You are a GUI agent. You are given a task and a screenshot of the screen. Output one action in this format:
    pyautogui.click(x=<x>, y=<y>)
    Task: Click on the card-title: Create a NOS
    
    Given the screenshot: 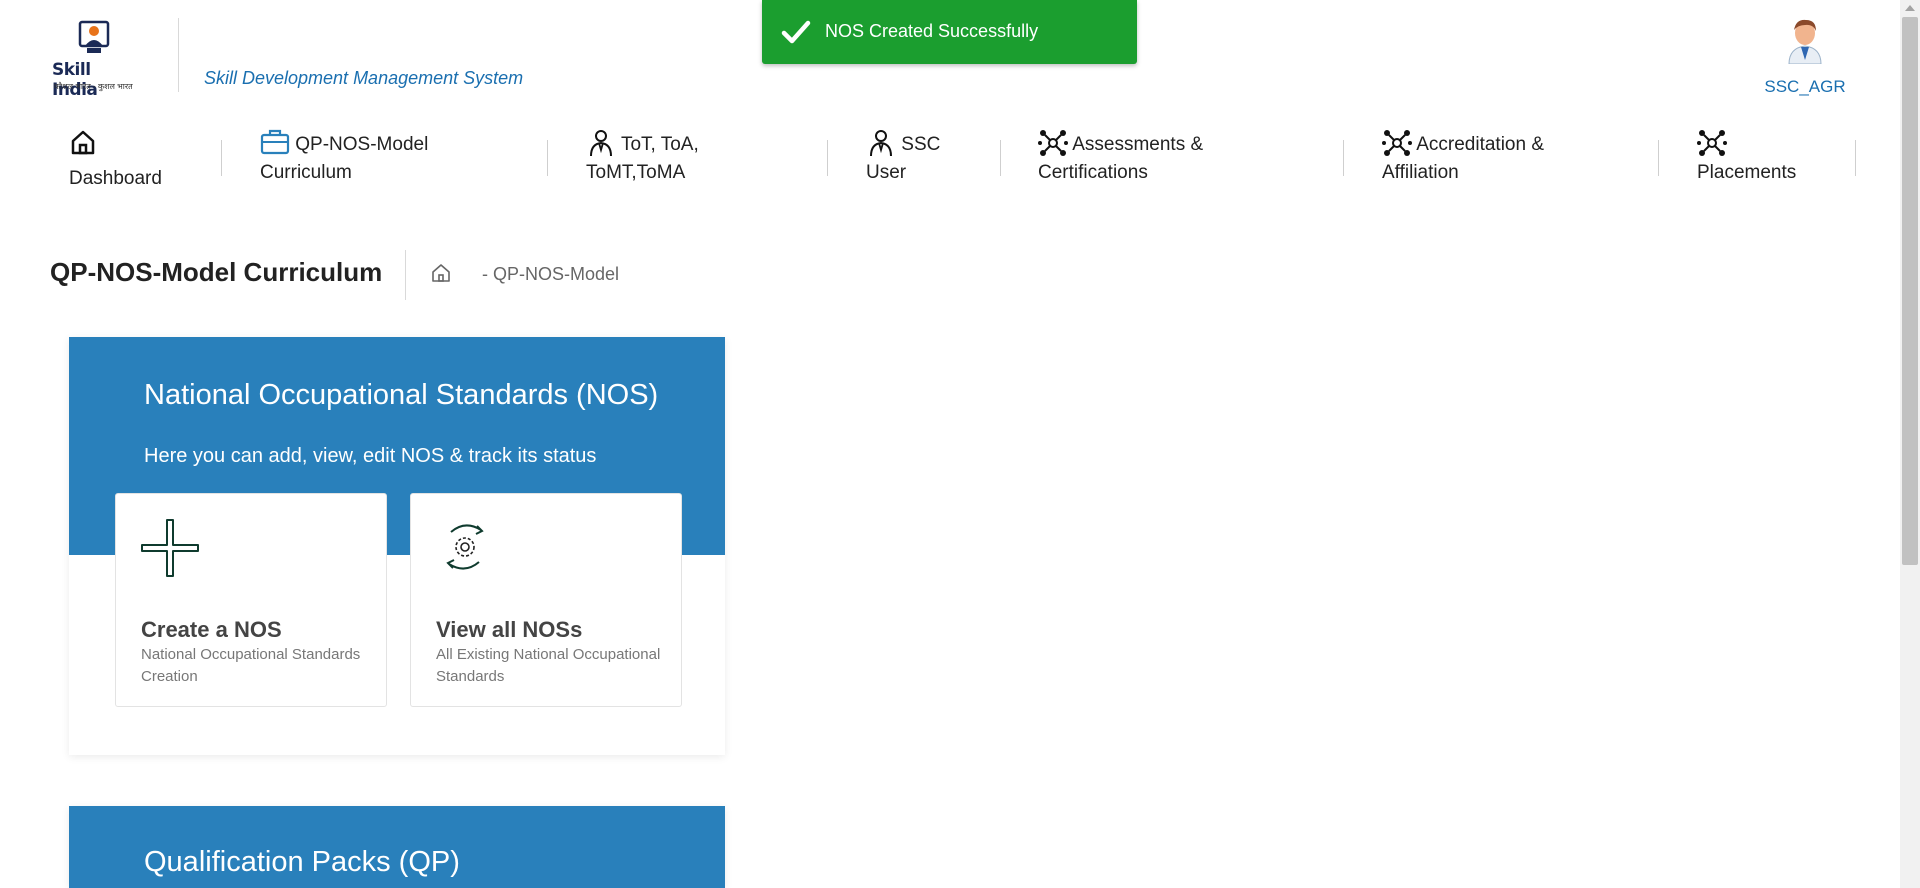 What is the action you would take?
    pyautogui.click(x=211, y=629)
    